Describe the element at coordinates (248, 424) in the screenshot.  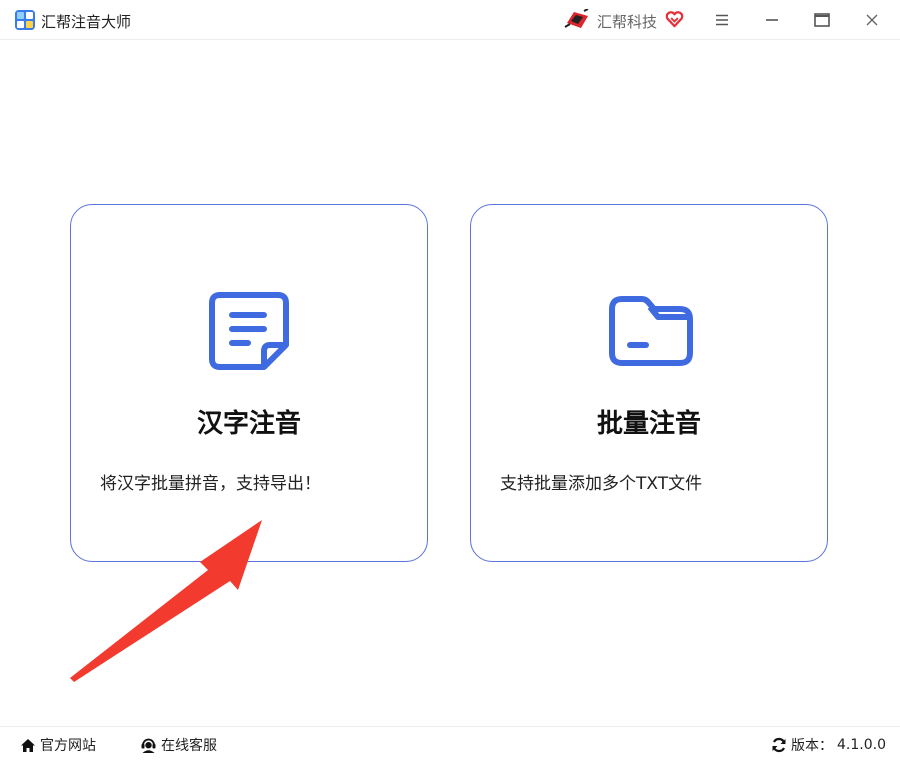
I see `hanzi-card-title: 汉字注音` at that location.